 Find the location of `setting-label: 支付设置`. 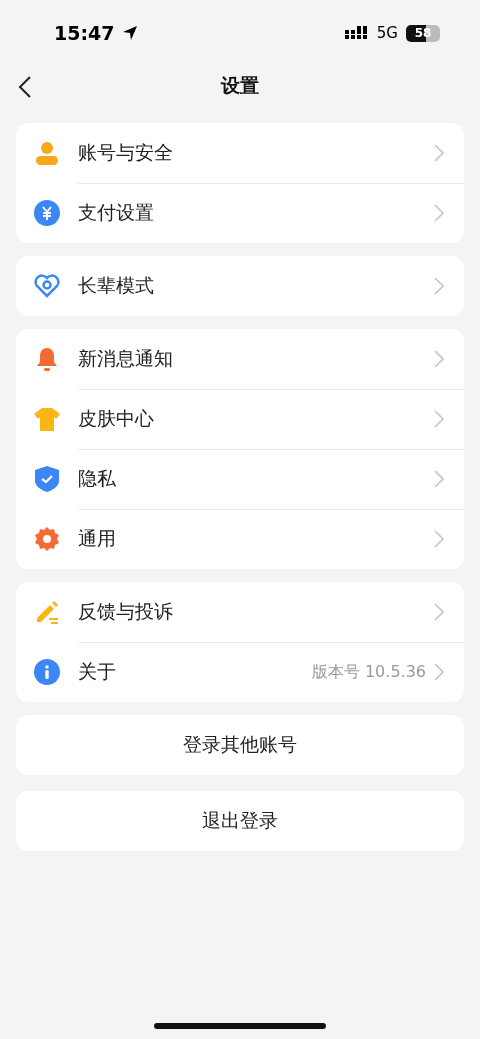

setting-label: 支付设置 is located at coordinates (256, 213).